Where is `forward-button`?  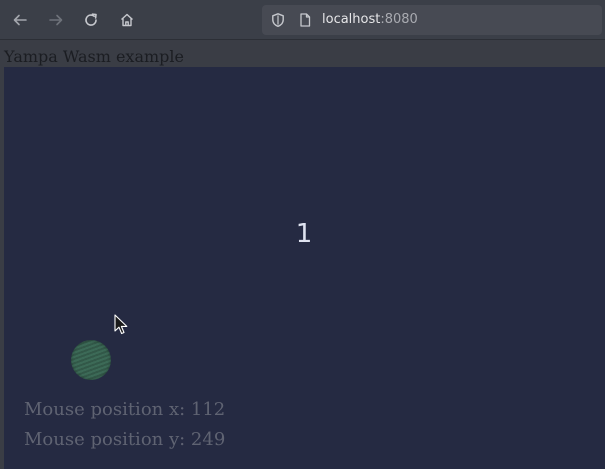
forward-button is located at coordinates (56, 20).